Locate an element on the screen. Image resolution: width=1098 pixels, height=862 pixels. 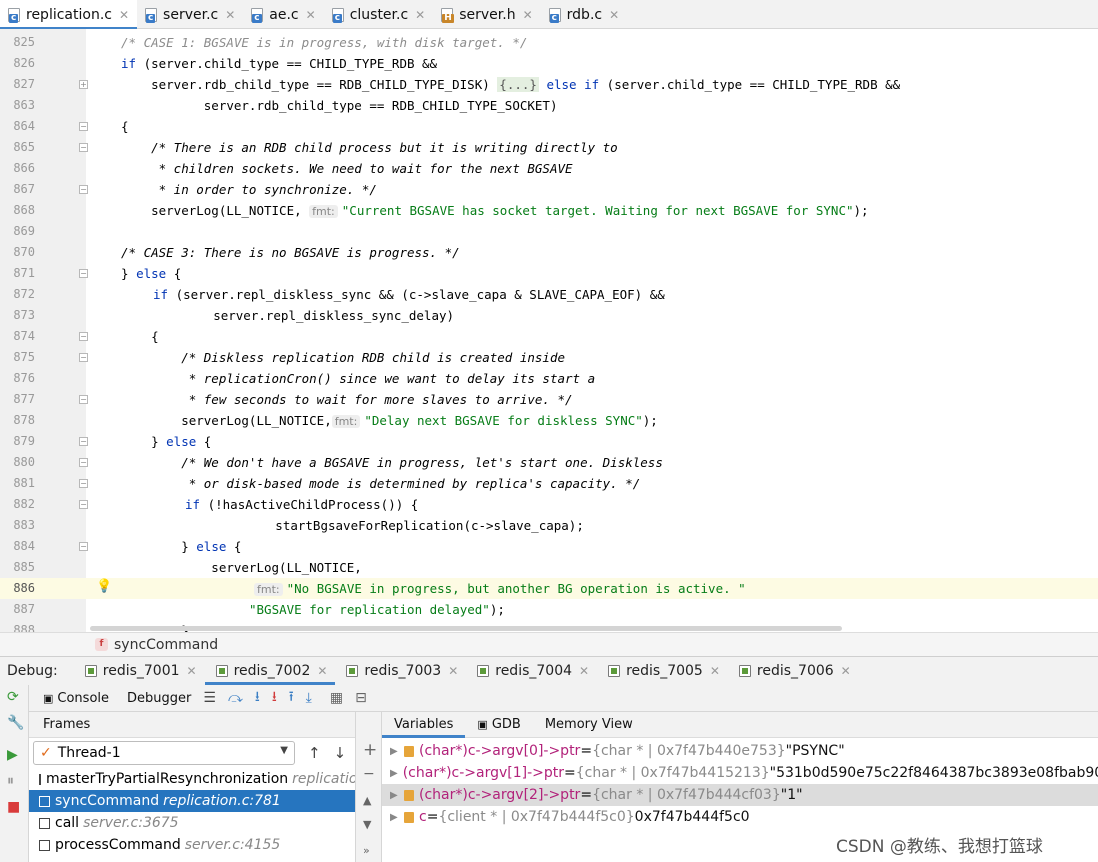
run-to-cursor-icon: ⤓ is located at coordinates (309, 698).